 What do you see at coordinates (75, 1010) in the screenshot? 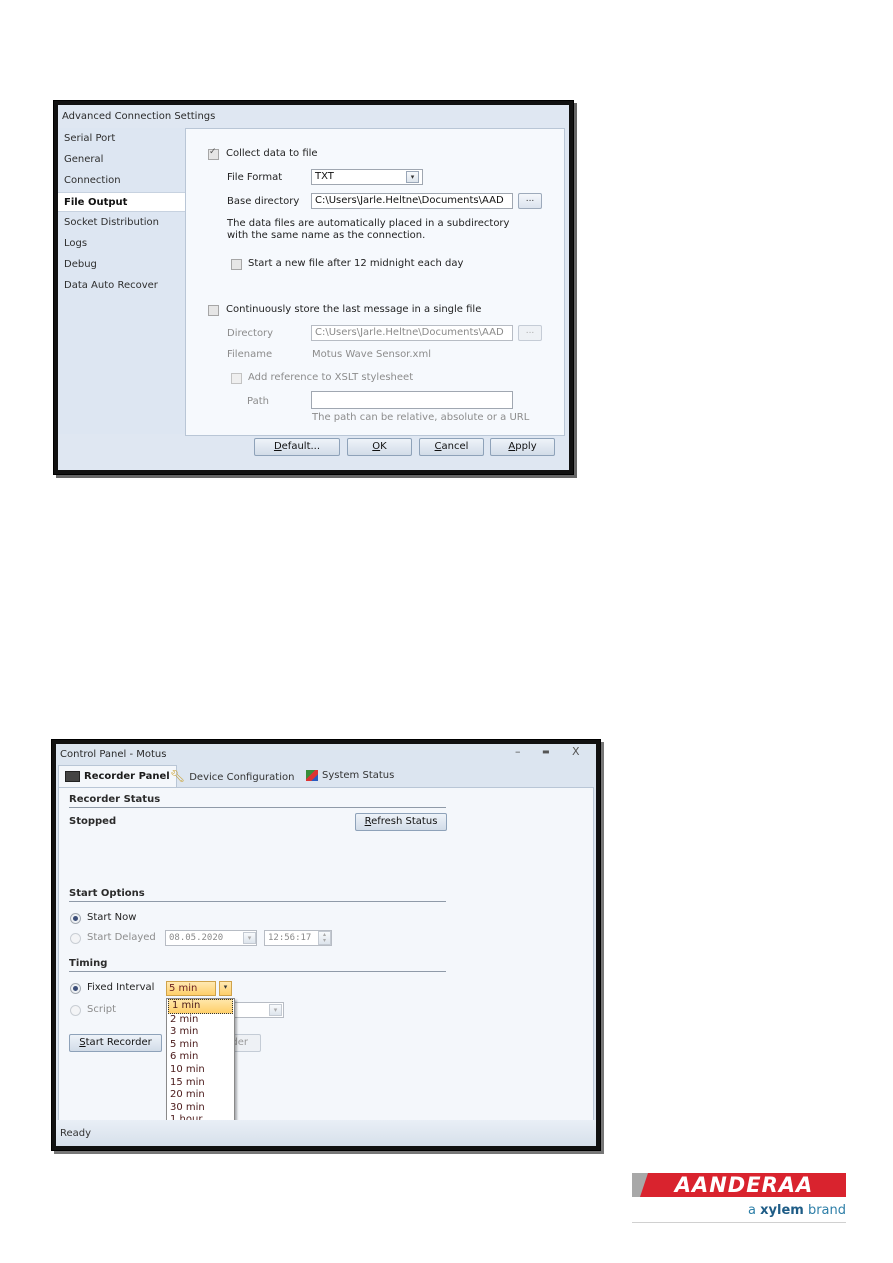
I see `script-radio` at bounding box center [75, 1010].